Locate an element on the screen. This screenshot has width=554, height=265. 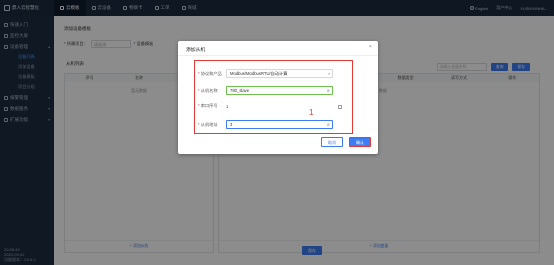
protocol-row: * 协议和产品 Modbus/ModbusRTU/自动计算 ▾ is located at coordinates (265, 73).